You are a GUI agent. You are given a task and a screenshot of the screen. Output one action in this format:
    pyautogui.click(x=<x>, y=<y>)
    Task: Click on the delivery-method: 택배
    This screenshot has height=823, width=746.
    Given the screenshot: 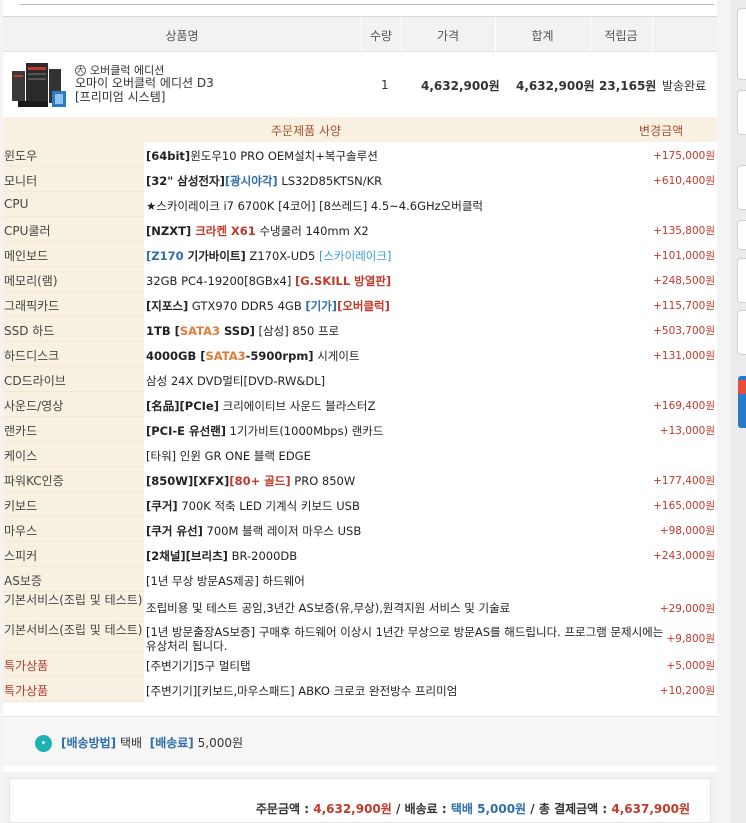 What is the action you would take?
    pyautogui.click(x=131, y=743)
    